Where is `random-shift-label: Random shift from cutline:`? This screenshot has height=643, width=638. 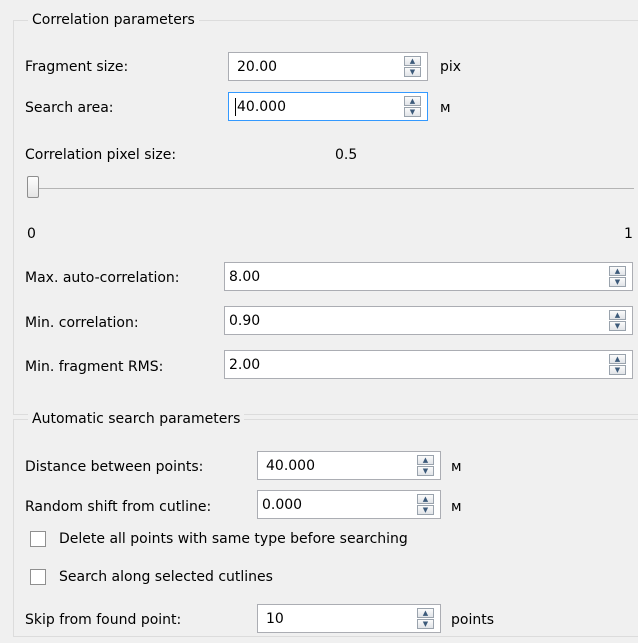
random-shift-label: Random shift from cutline: is located at coordinates (118, 507).